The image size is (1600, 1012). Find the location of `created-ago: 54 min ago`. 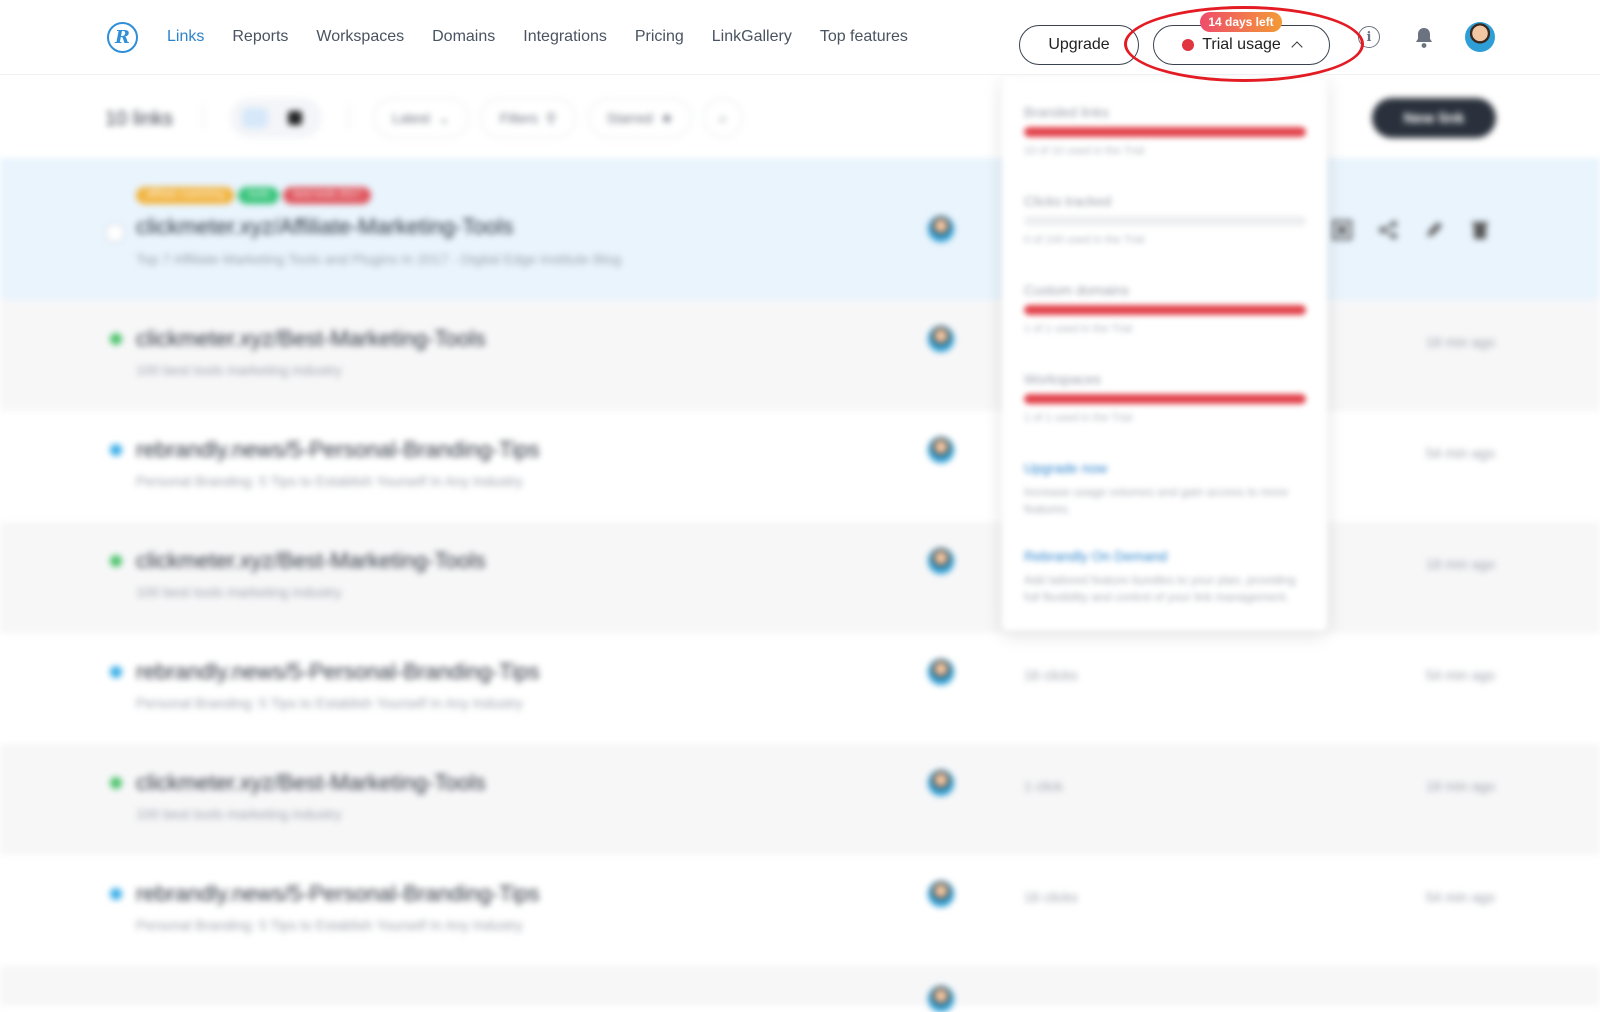

created-ago: 54 min ago is located at coordinates (1460, 453).